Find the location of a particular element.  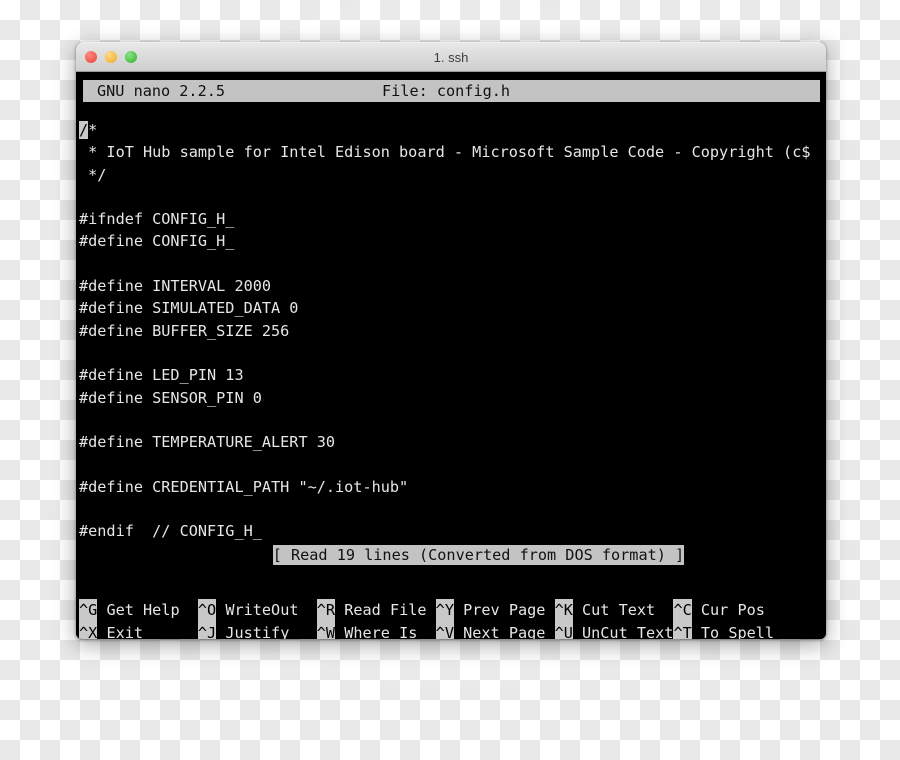

shortcut-label: Justify is located at coordinates (266, 631).